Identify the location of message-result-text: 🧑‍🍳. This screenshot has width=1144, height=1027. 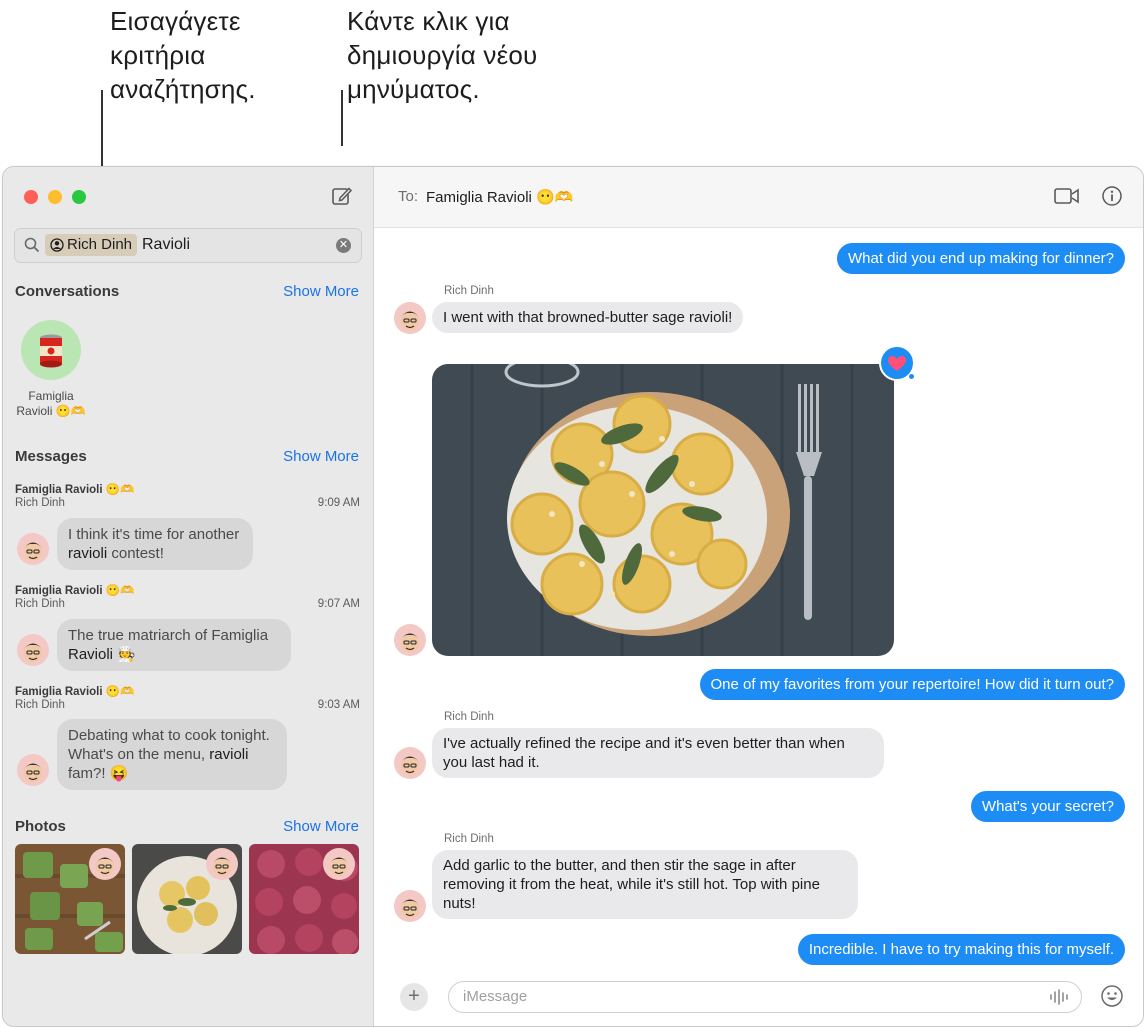
(124, 654).